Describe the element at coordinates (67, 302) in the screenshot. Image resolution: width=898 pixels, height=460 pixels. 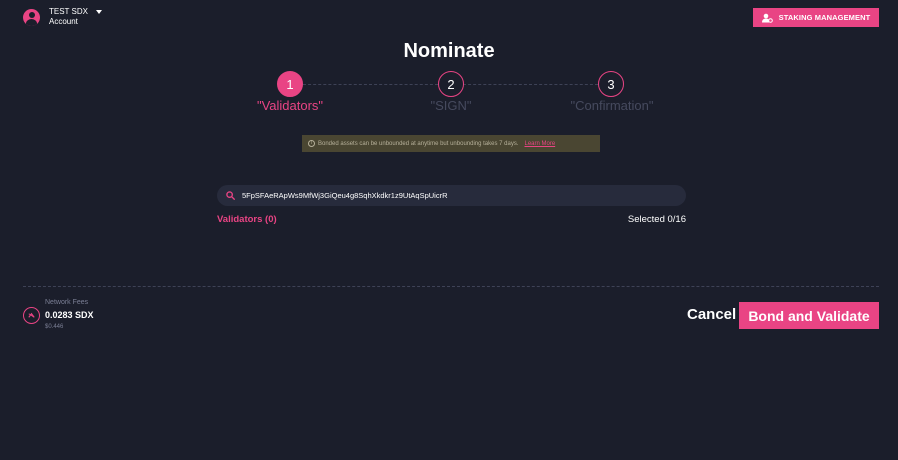
I see `fees-label: Network Fees` at that location.